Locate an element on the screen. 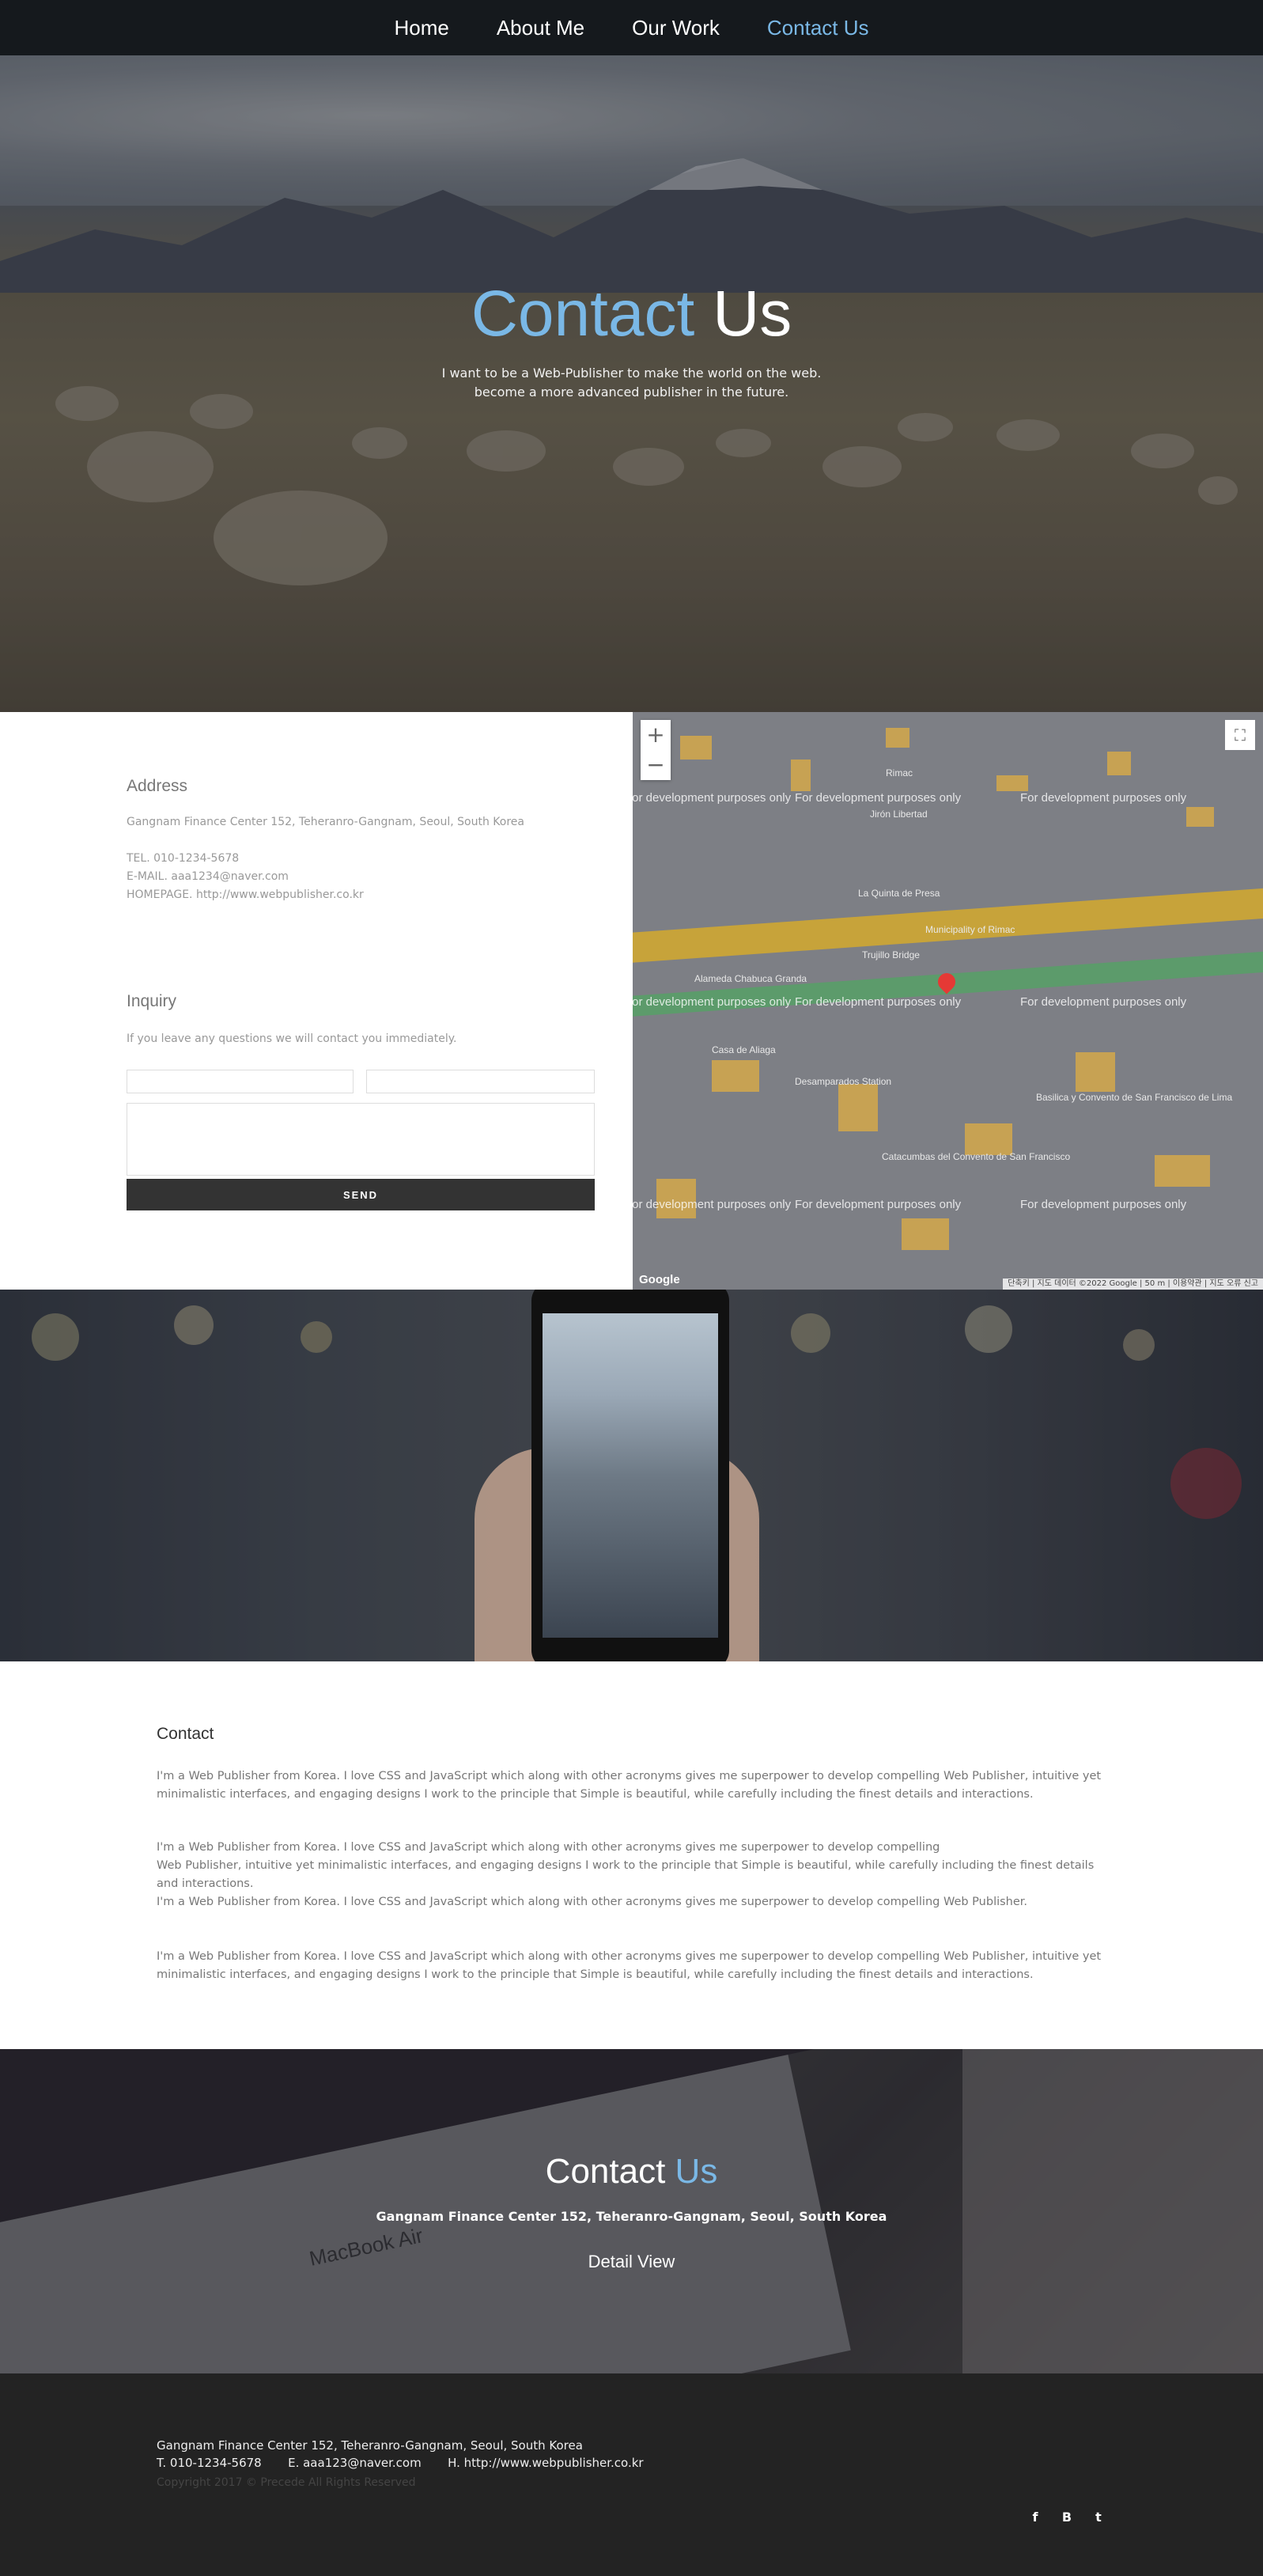  map-label: Trujillo Bridge is located at coordinates (891, 954).